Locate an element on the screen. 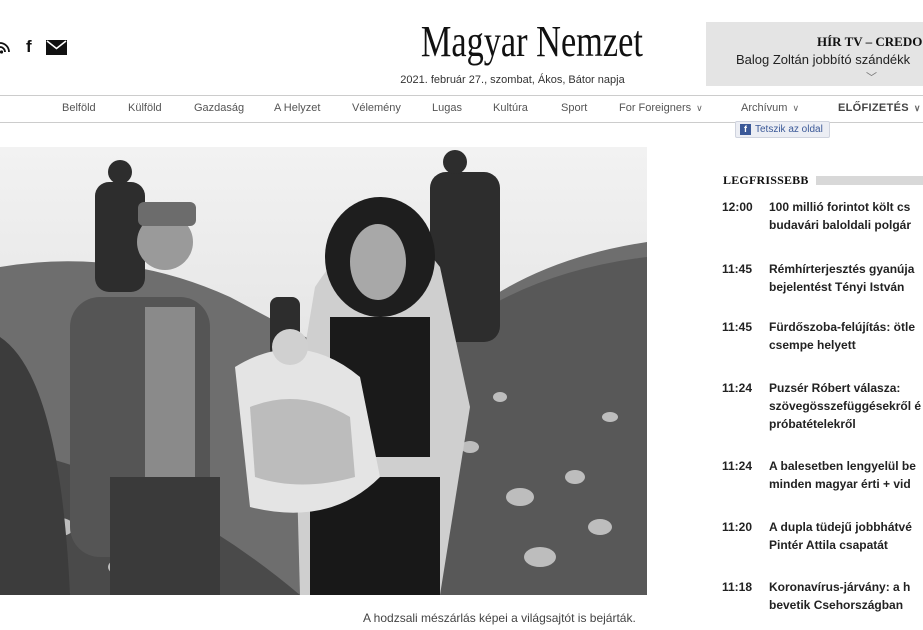 The height and width of the screenshot is (630, 923). tv-widget-subtitle: Balog Zoltán jobbító szándékk is located at coordinates (823, 59).